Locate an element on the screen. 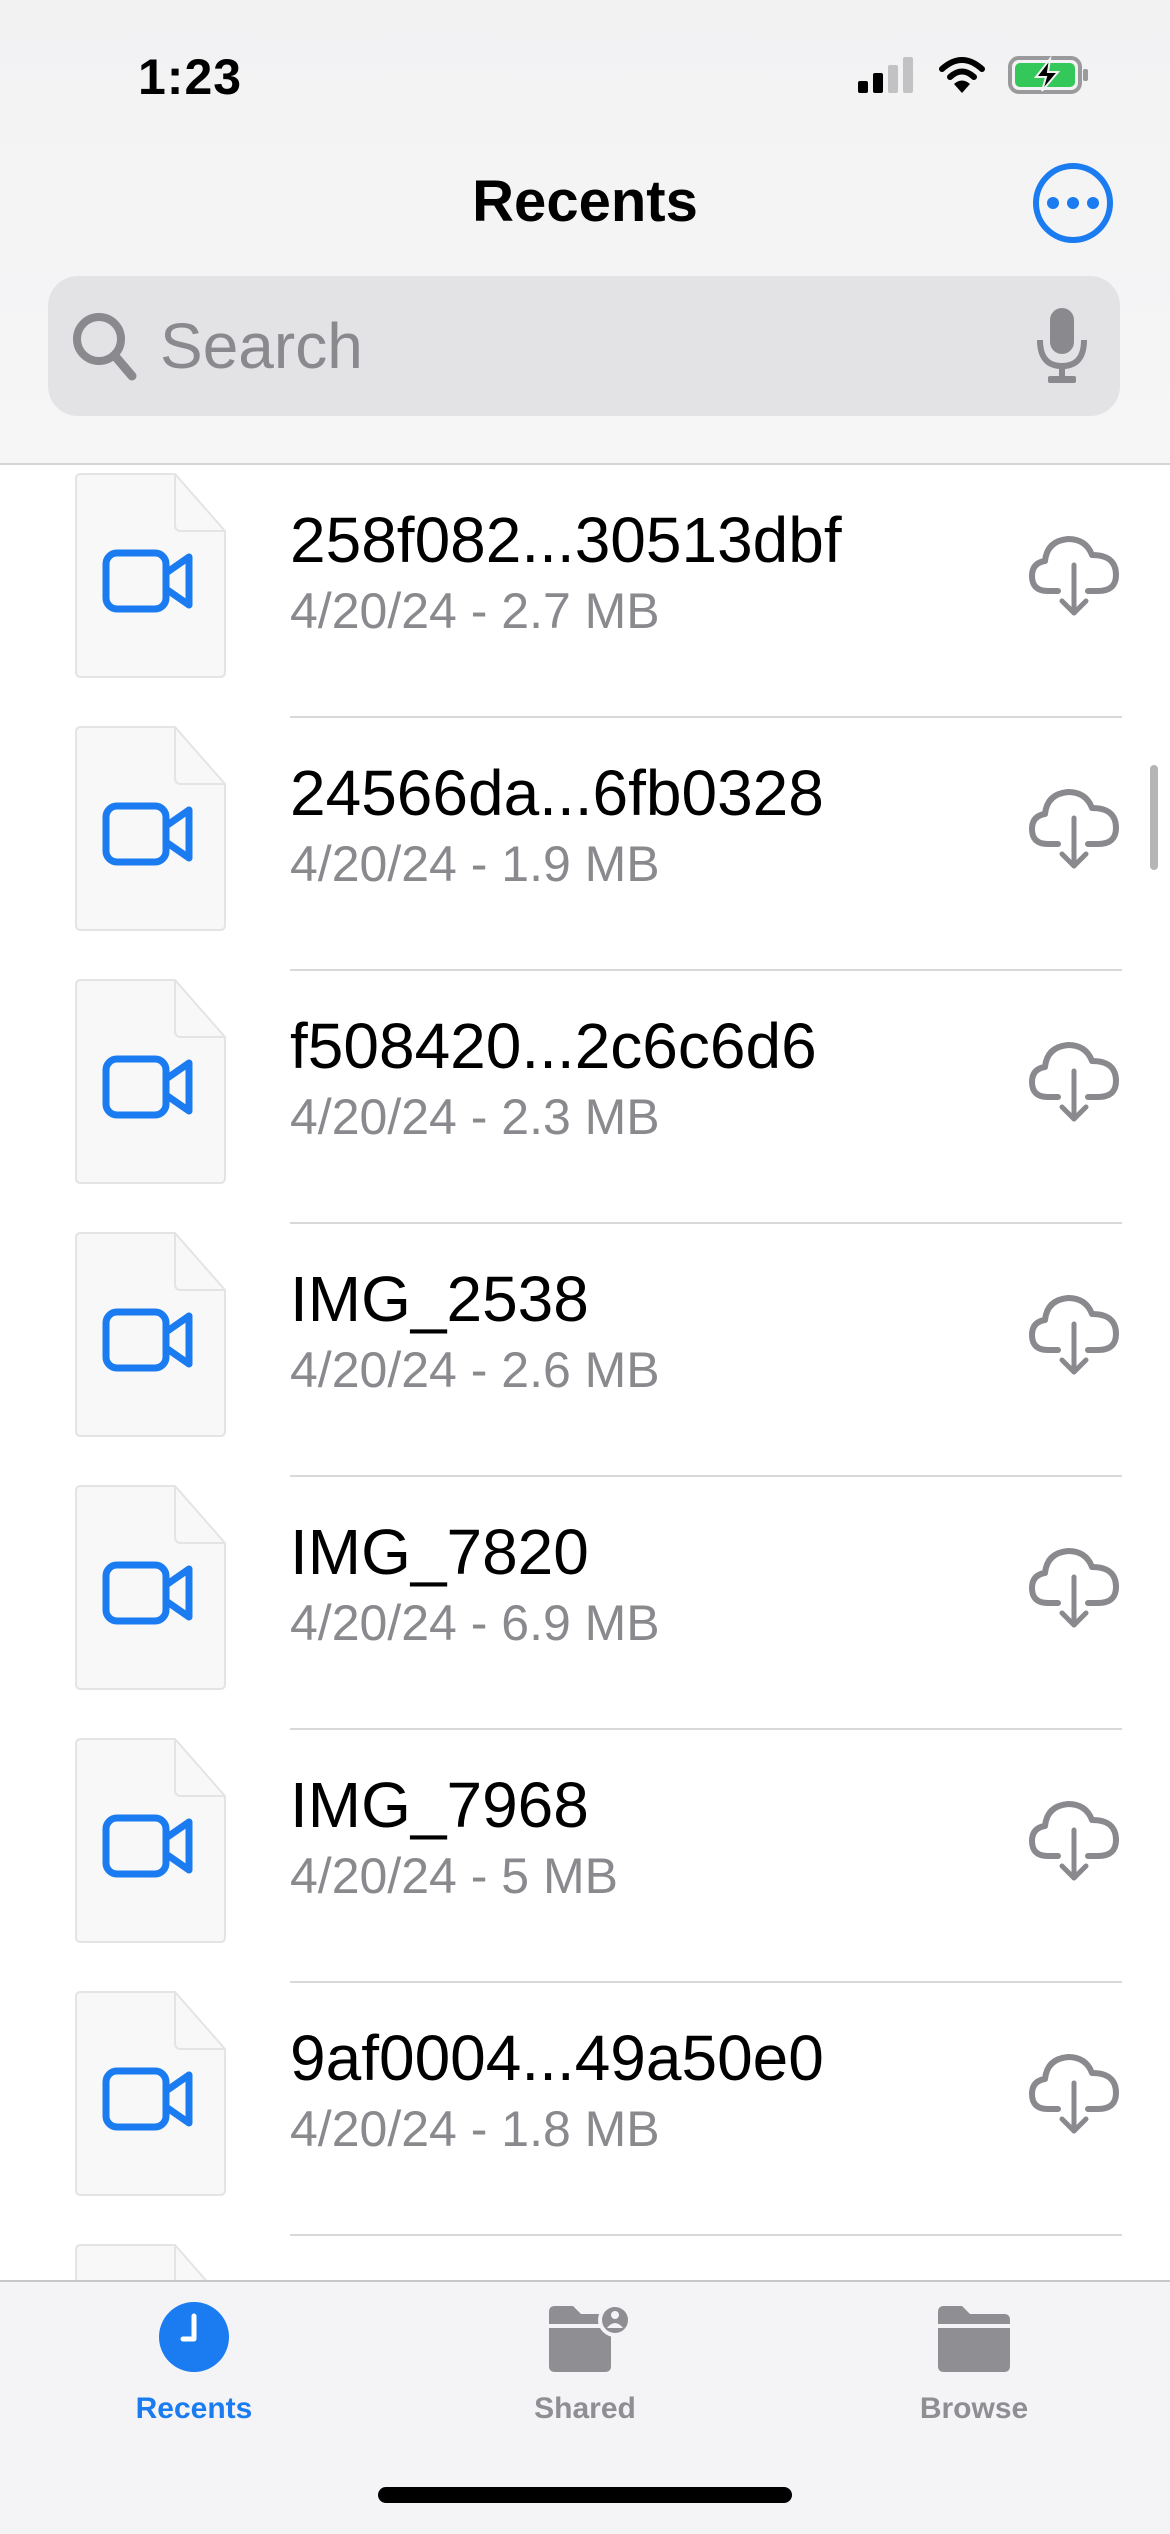  file-name: IMG_2538 is located at coordinates (439, 1299).